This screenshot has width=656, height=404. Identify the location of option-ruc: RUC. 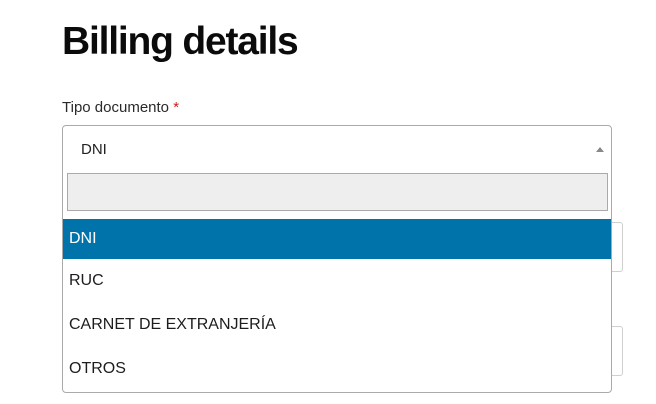
(337, 281).